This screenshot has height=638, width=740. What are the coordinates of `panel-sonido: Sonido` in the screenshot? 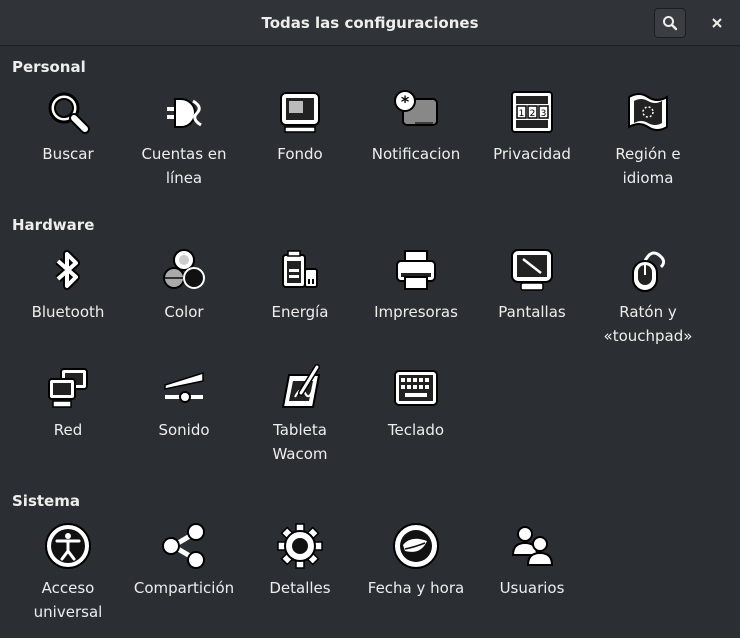 It's located at (184, 421).